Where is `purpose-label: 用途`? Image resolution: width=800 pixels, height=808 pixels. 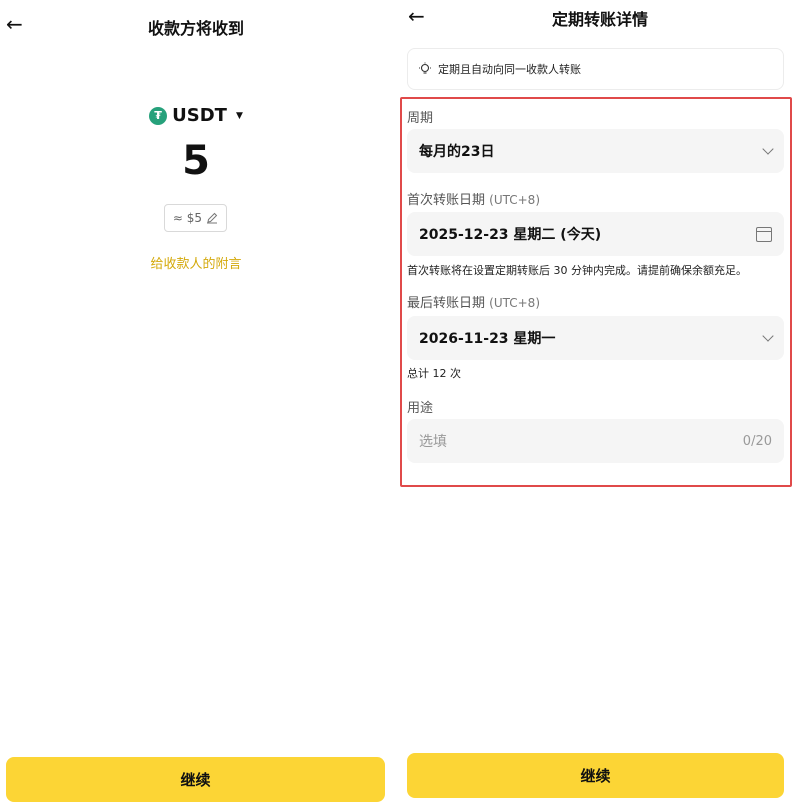
purpose-label: 用途 is located at coordinates (420, 408).